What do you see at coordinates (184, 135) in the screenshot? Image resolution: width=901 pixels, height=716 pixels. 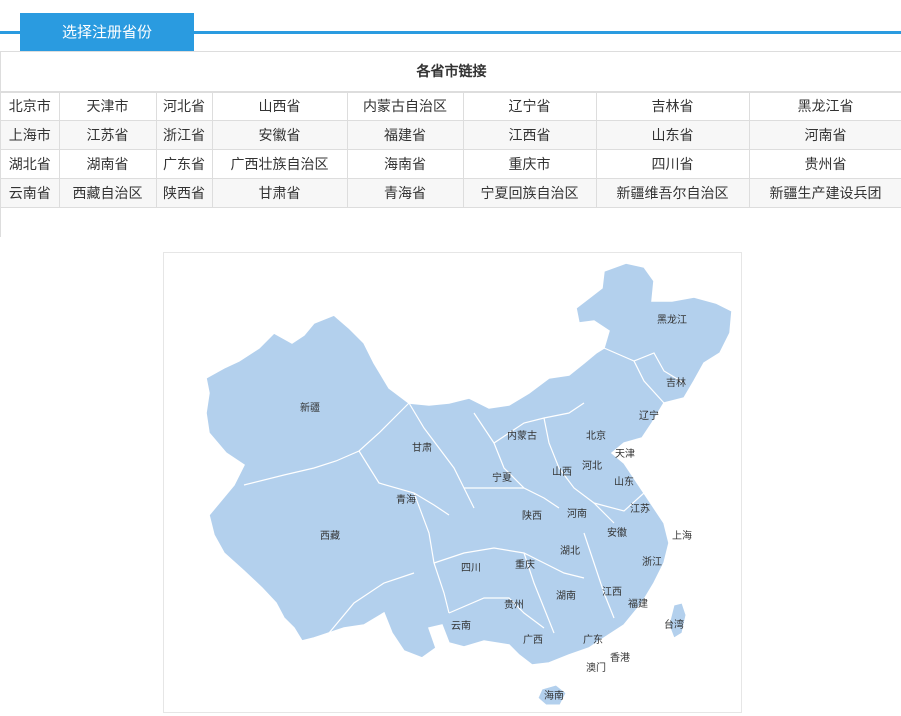 I see `province-link: 浙江省` at bounding box center [184, 135].